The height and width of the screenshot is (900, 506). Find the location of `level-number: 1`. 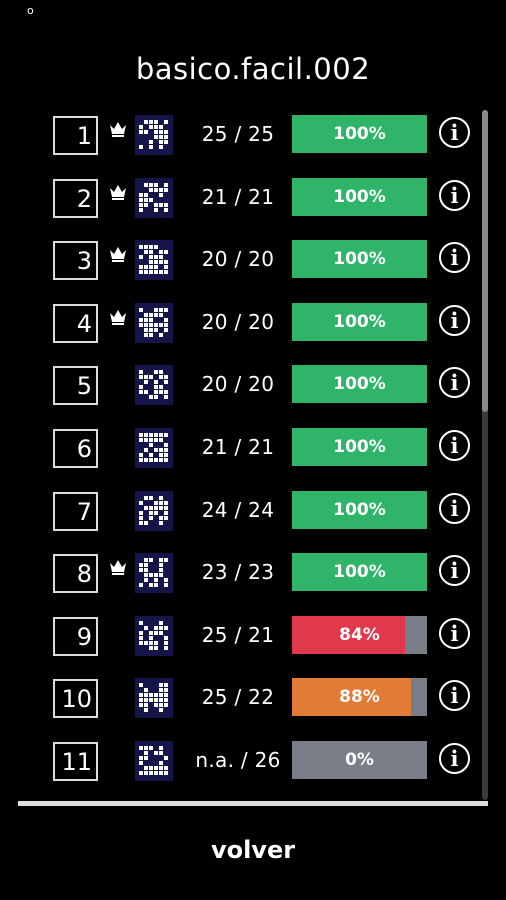

level-number: 1 is located at coordinates (75, 135).